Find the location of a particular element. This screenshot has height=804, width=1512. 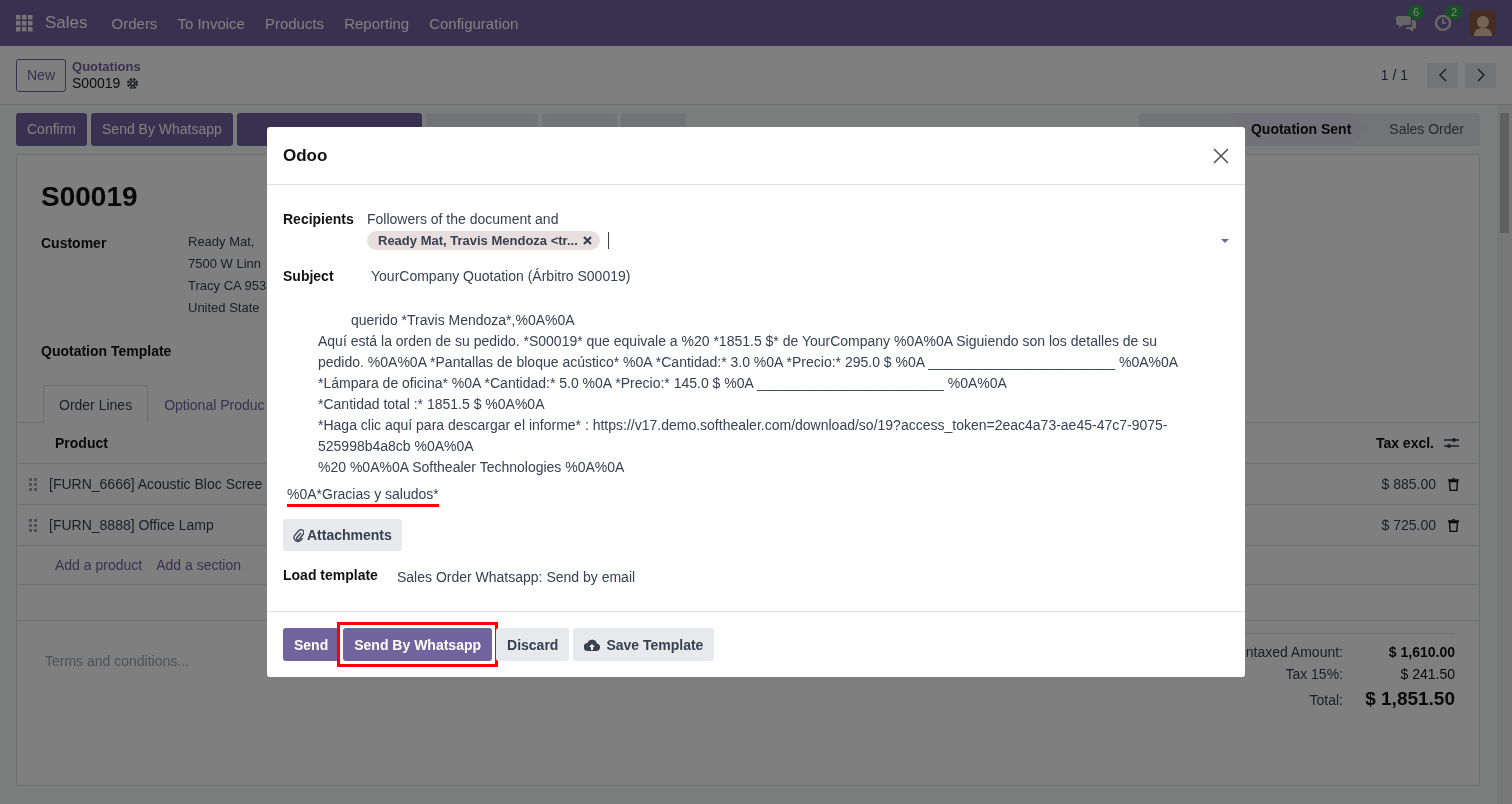

sliders-icon is located at coordinates (1451, 443).